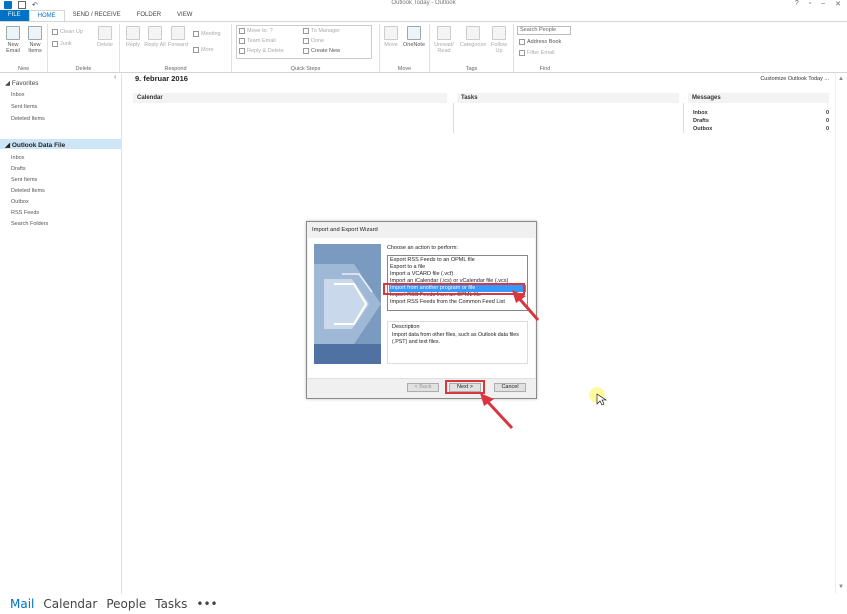 The width and height of the screenshot is (847, 614). What do you see at coordinates (161, 78) in the screenshot?
I see `today-date: 9. februar 2016` at bounding box center [161, 78].